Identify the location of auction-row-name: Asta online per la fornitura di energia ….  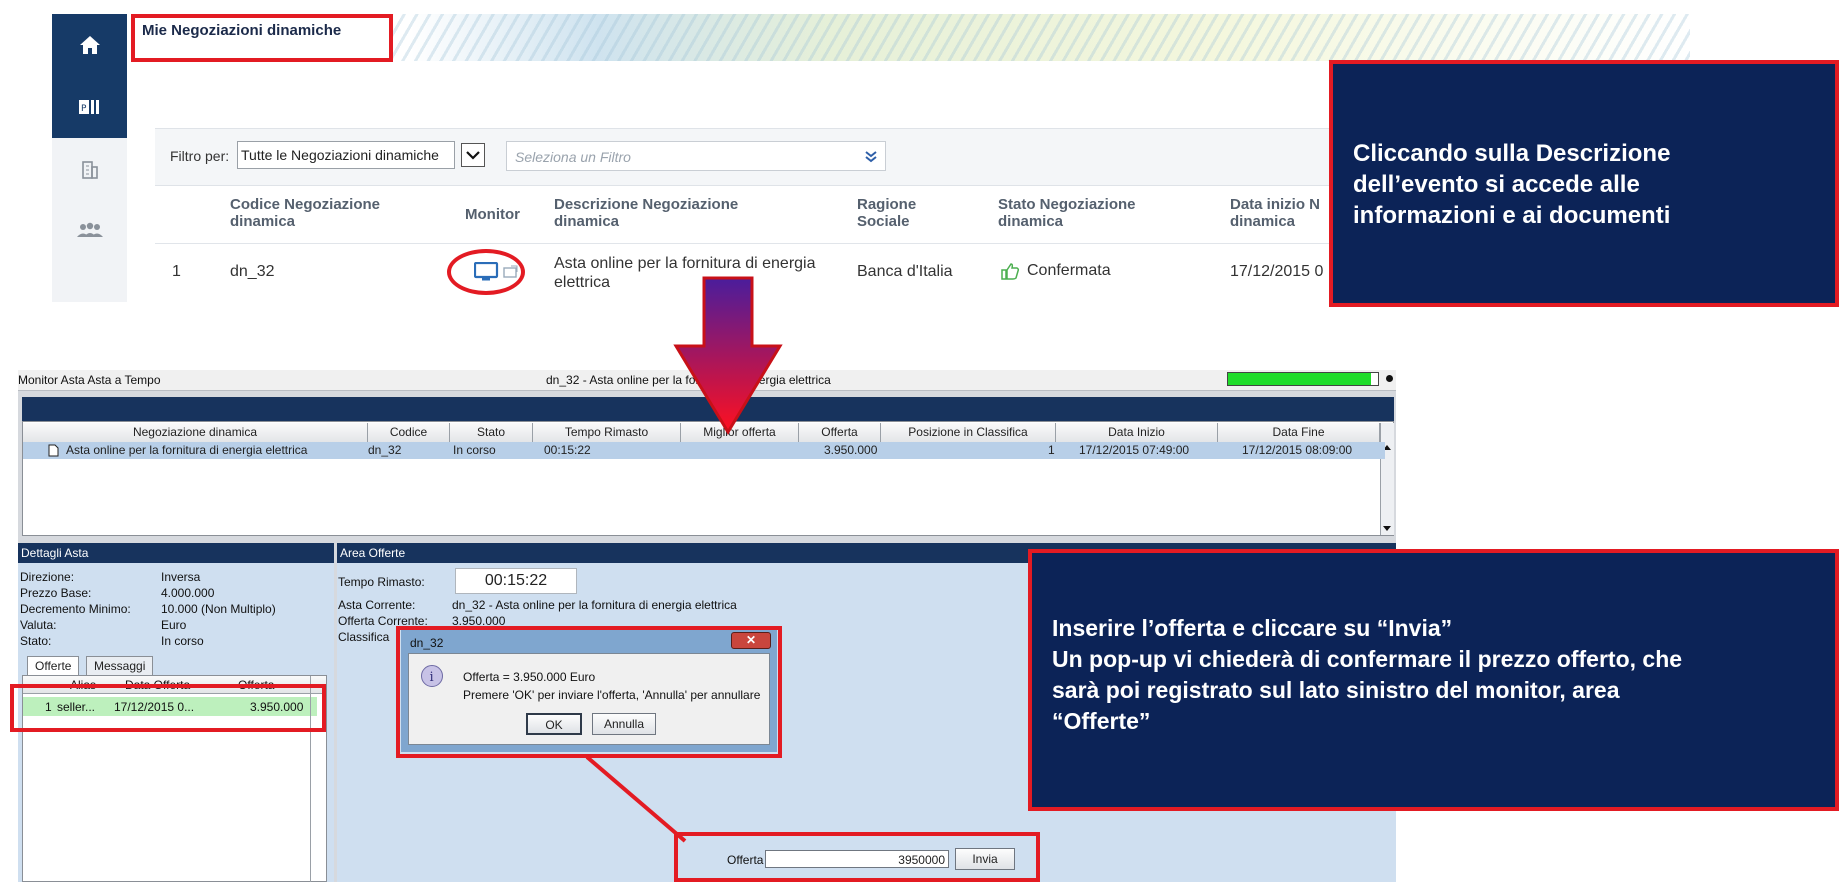
(187, 450).